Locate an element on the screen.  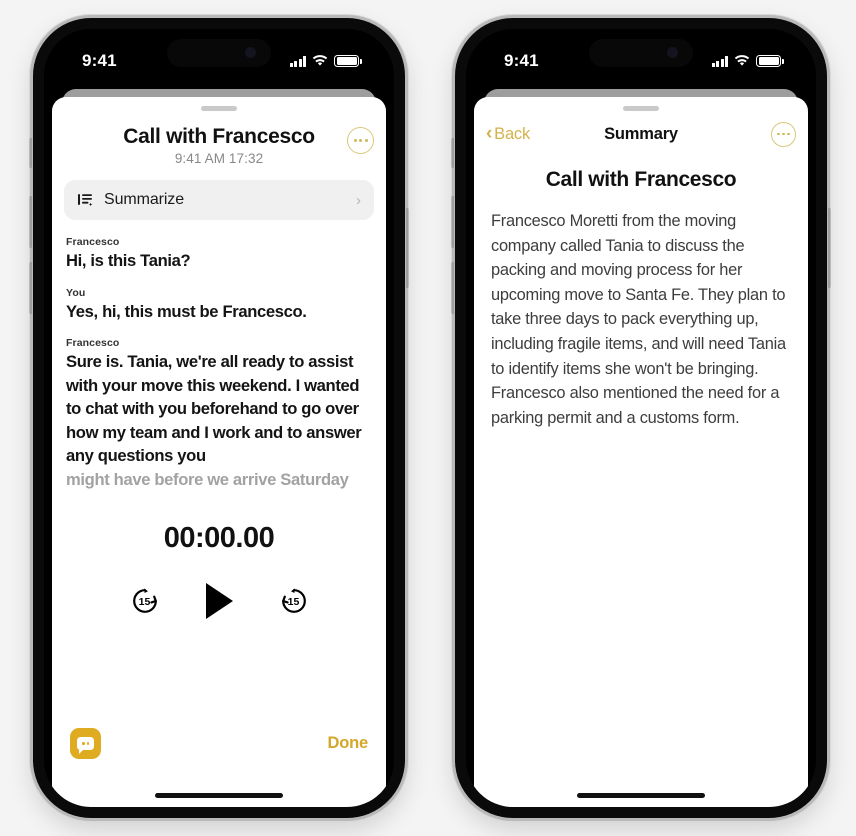
summarize-label: Summarize is located at coordinates (144, 199).